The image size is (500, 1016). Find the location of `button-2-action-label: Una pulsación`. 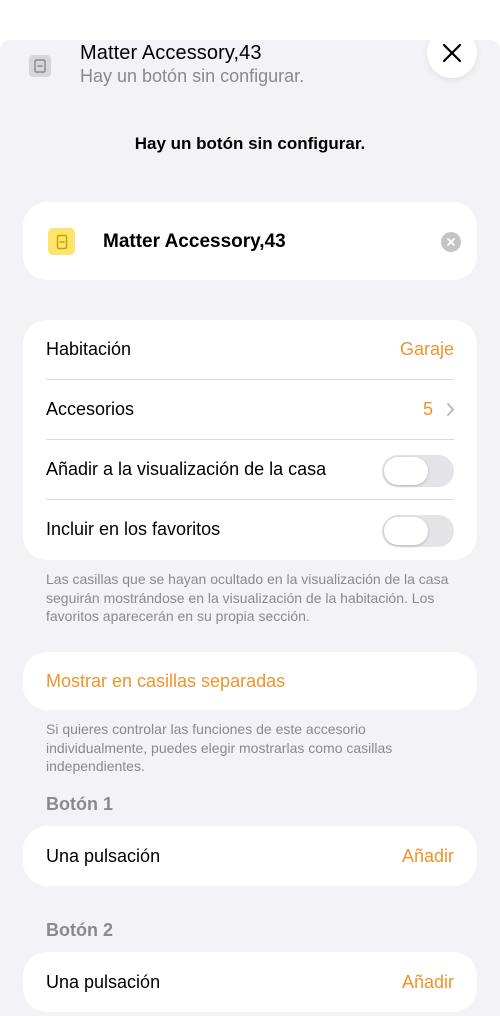

button-2-action-label: Una pulsación is located at coordinates (103, 982).